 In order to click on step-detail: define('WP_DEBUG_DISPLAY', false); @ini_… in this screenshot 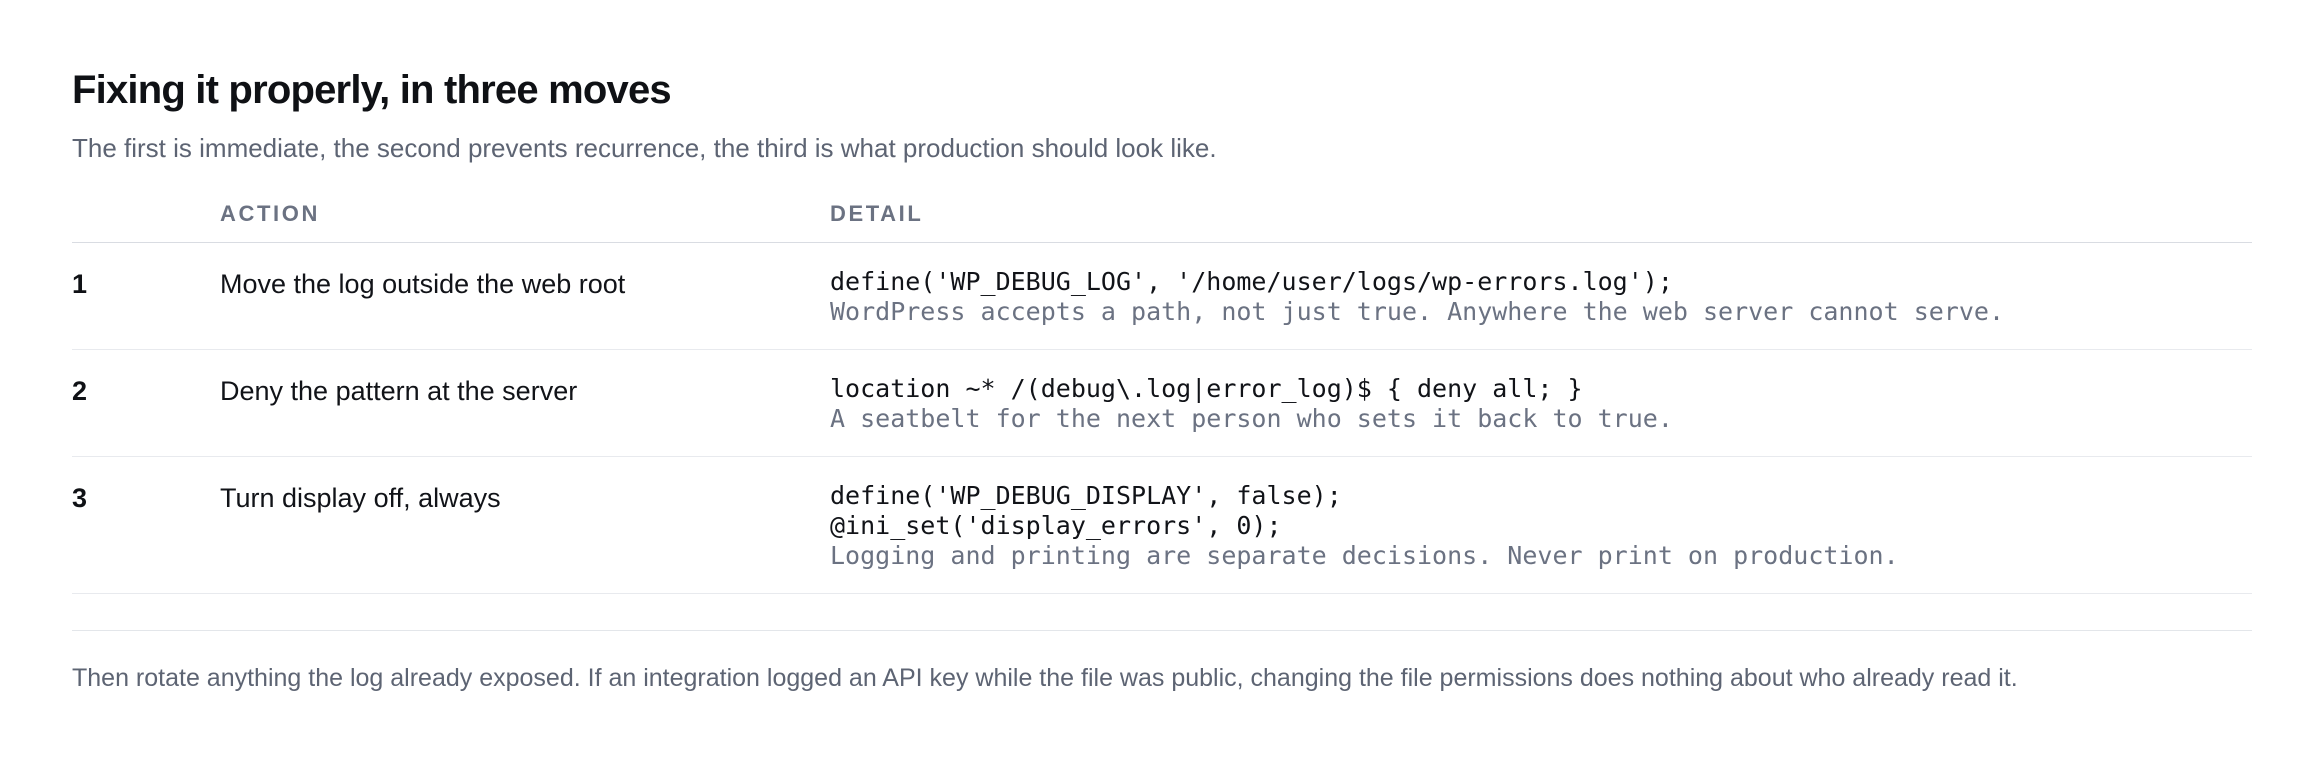, I will do `click(1541, 525)`.